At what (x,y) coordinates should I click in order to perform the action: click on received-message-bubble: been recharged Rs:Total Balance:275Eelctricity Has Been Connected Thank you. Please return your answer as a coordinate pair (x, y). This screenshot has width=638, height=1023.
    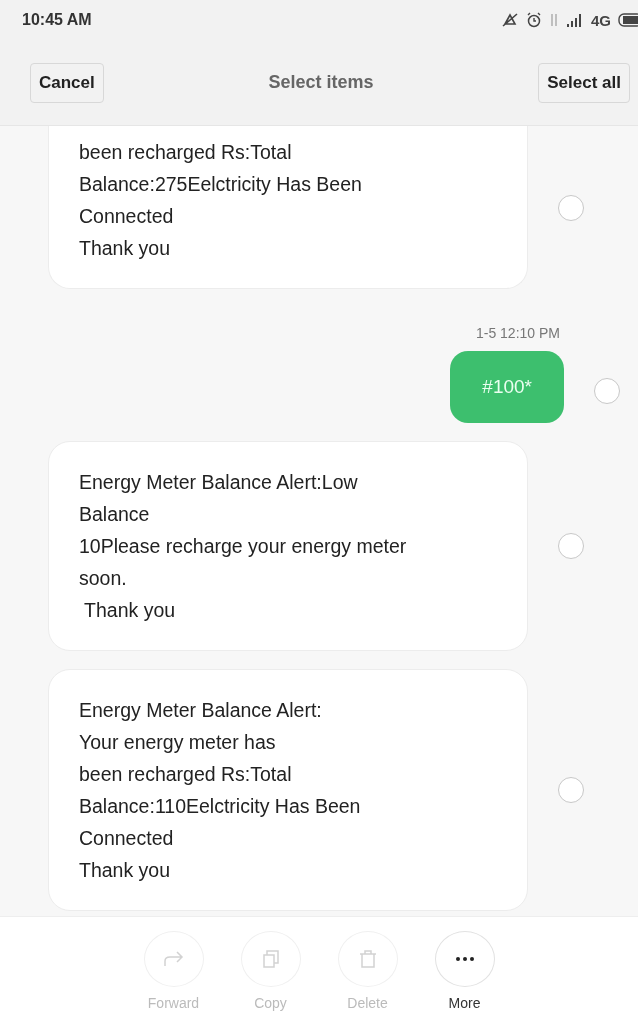
    Looking at the image, I should click on (288, 207).